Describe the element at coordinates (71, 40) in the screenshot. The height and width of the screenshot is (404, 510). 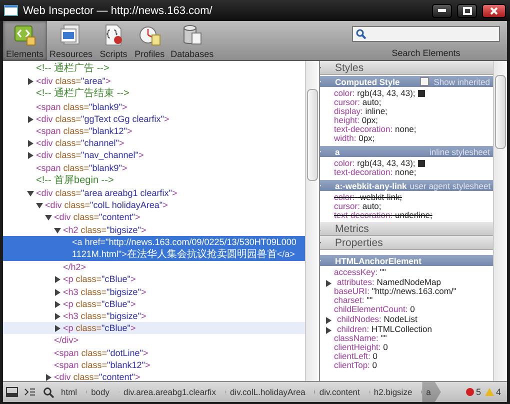
I see `toolbar-button: Resources` at that location.